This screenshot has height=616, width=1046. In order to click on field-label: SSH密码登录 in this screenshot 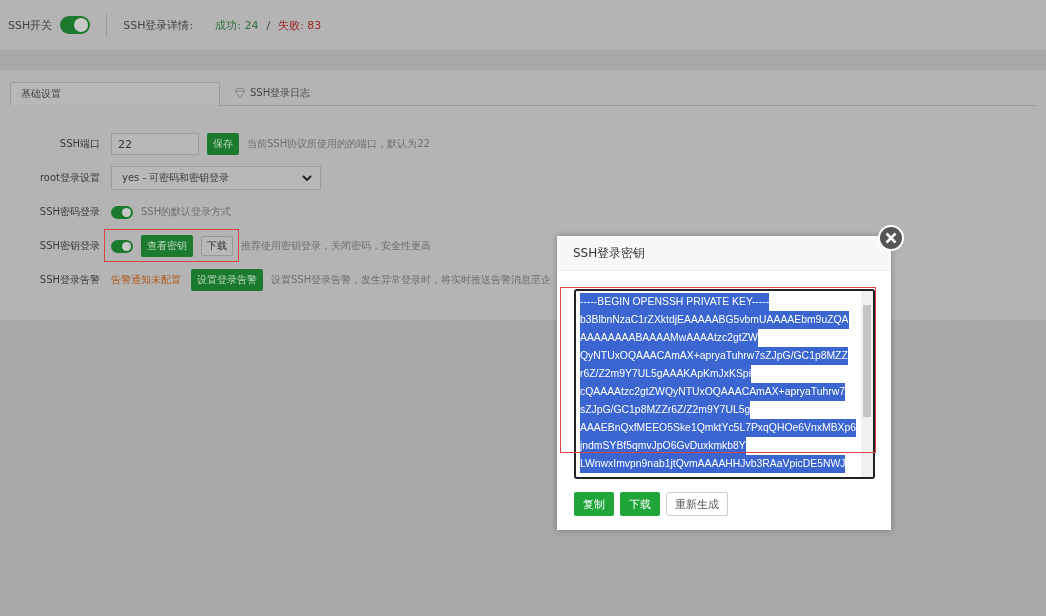, I will do `click(69, 212)`.